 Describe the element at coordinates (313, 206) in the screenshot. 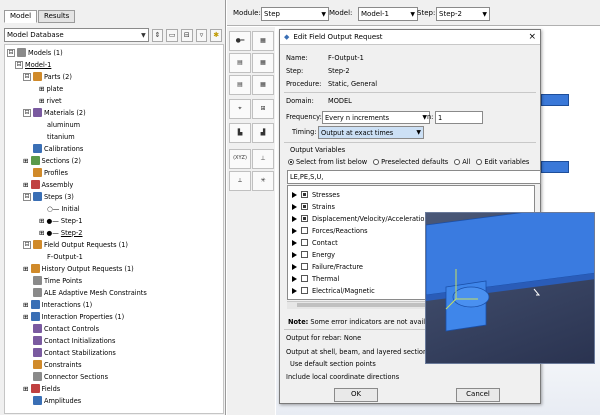

I see `variable-group-row: Strains` at that location.